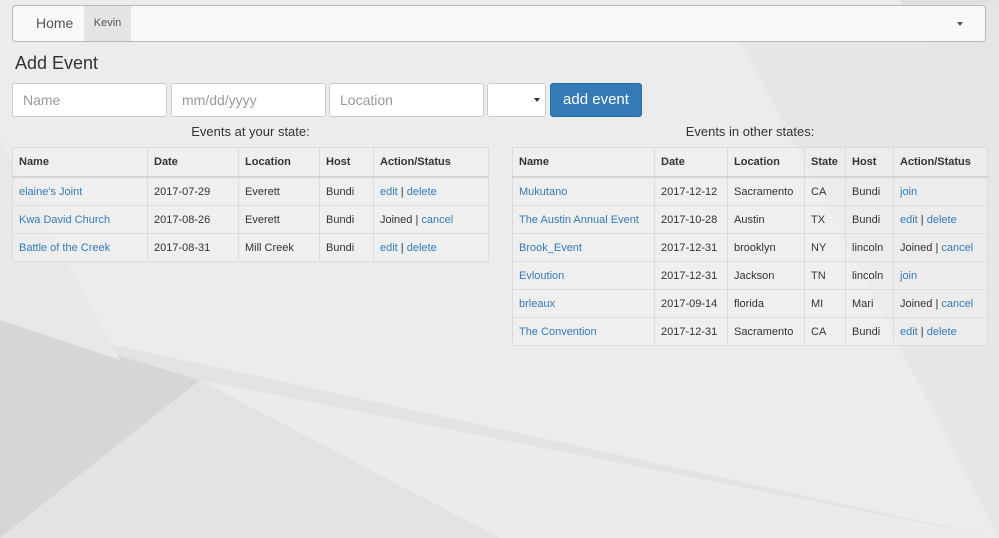 The image size is (999, 538). What do you see at coordinates (583, 247) in the screenshot?
I see `event-name-cell: Brook_Event` at bounding box center [583, 247].